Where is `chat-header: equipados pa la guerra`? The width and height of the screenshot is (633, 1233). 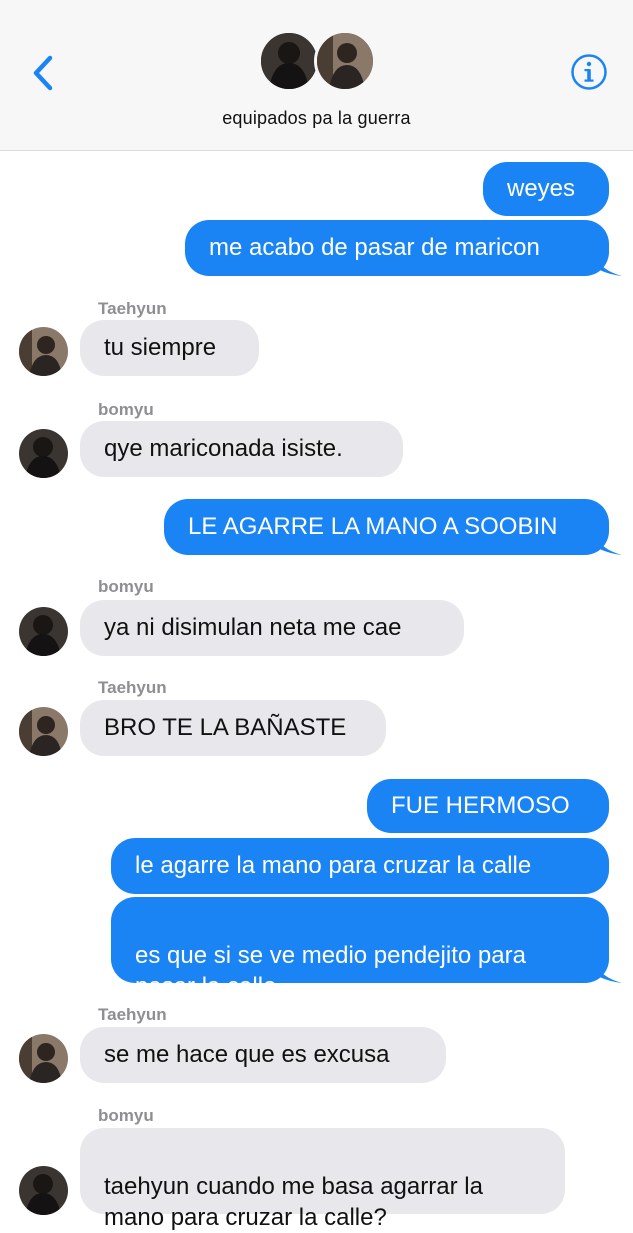 chat-header: equipados pa la guerra is located at coordinates (316, 75).